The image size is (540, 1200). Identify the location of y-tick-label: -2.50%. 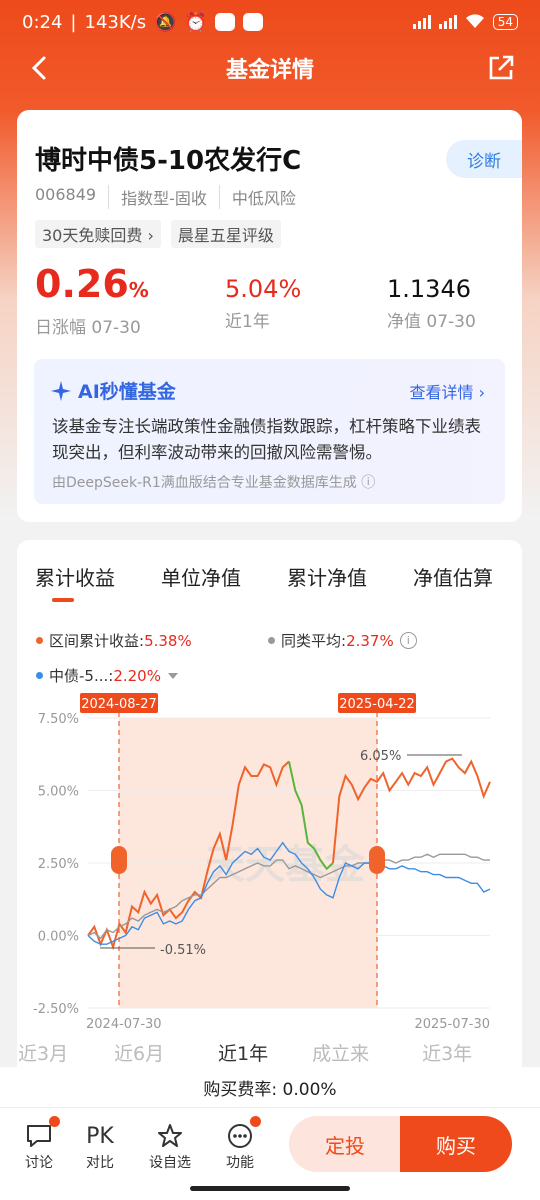
(56, 1009).